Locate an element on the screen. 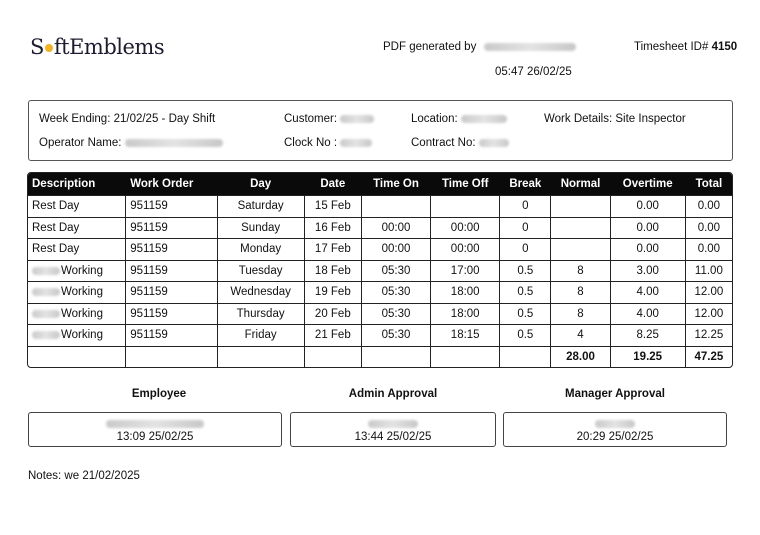 This screenshot has height=535, width=760. cell-time-off is located at coordinates (466, 206).